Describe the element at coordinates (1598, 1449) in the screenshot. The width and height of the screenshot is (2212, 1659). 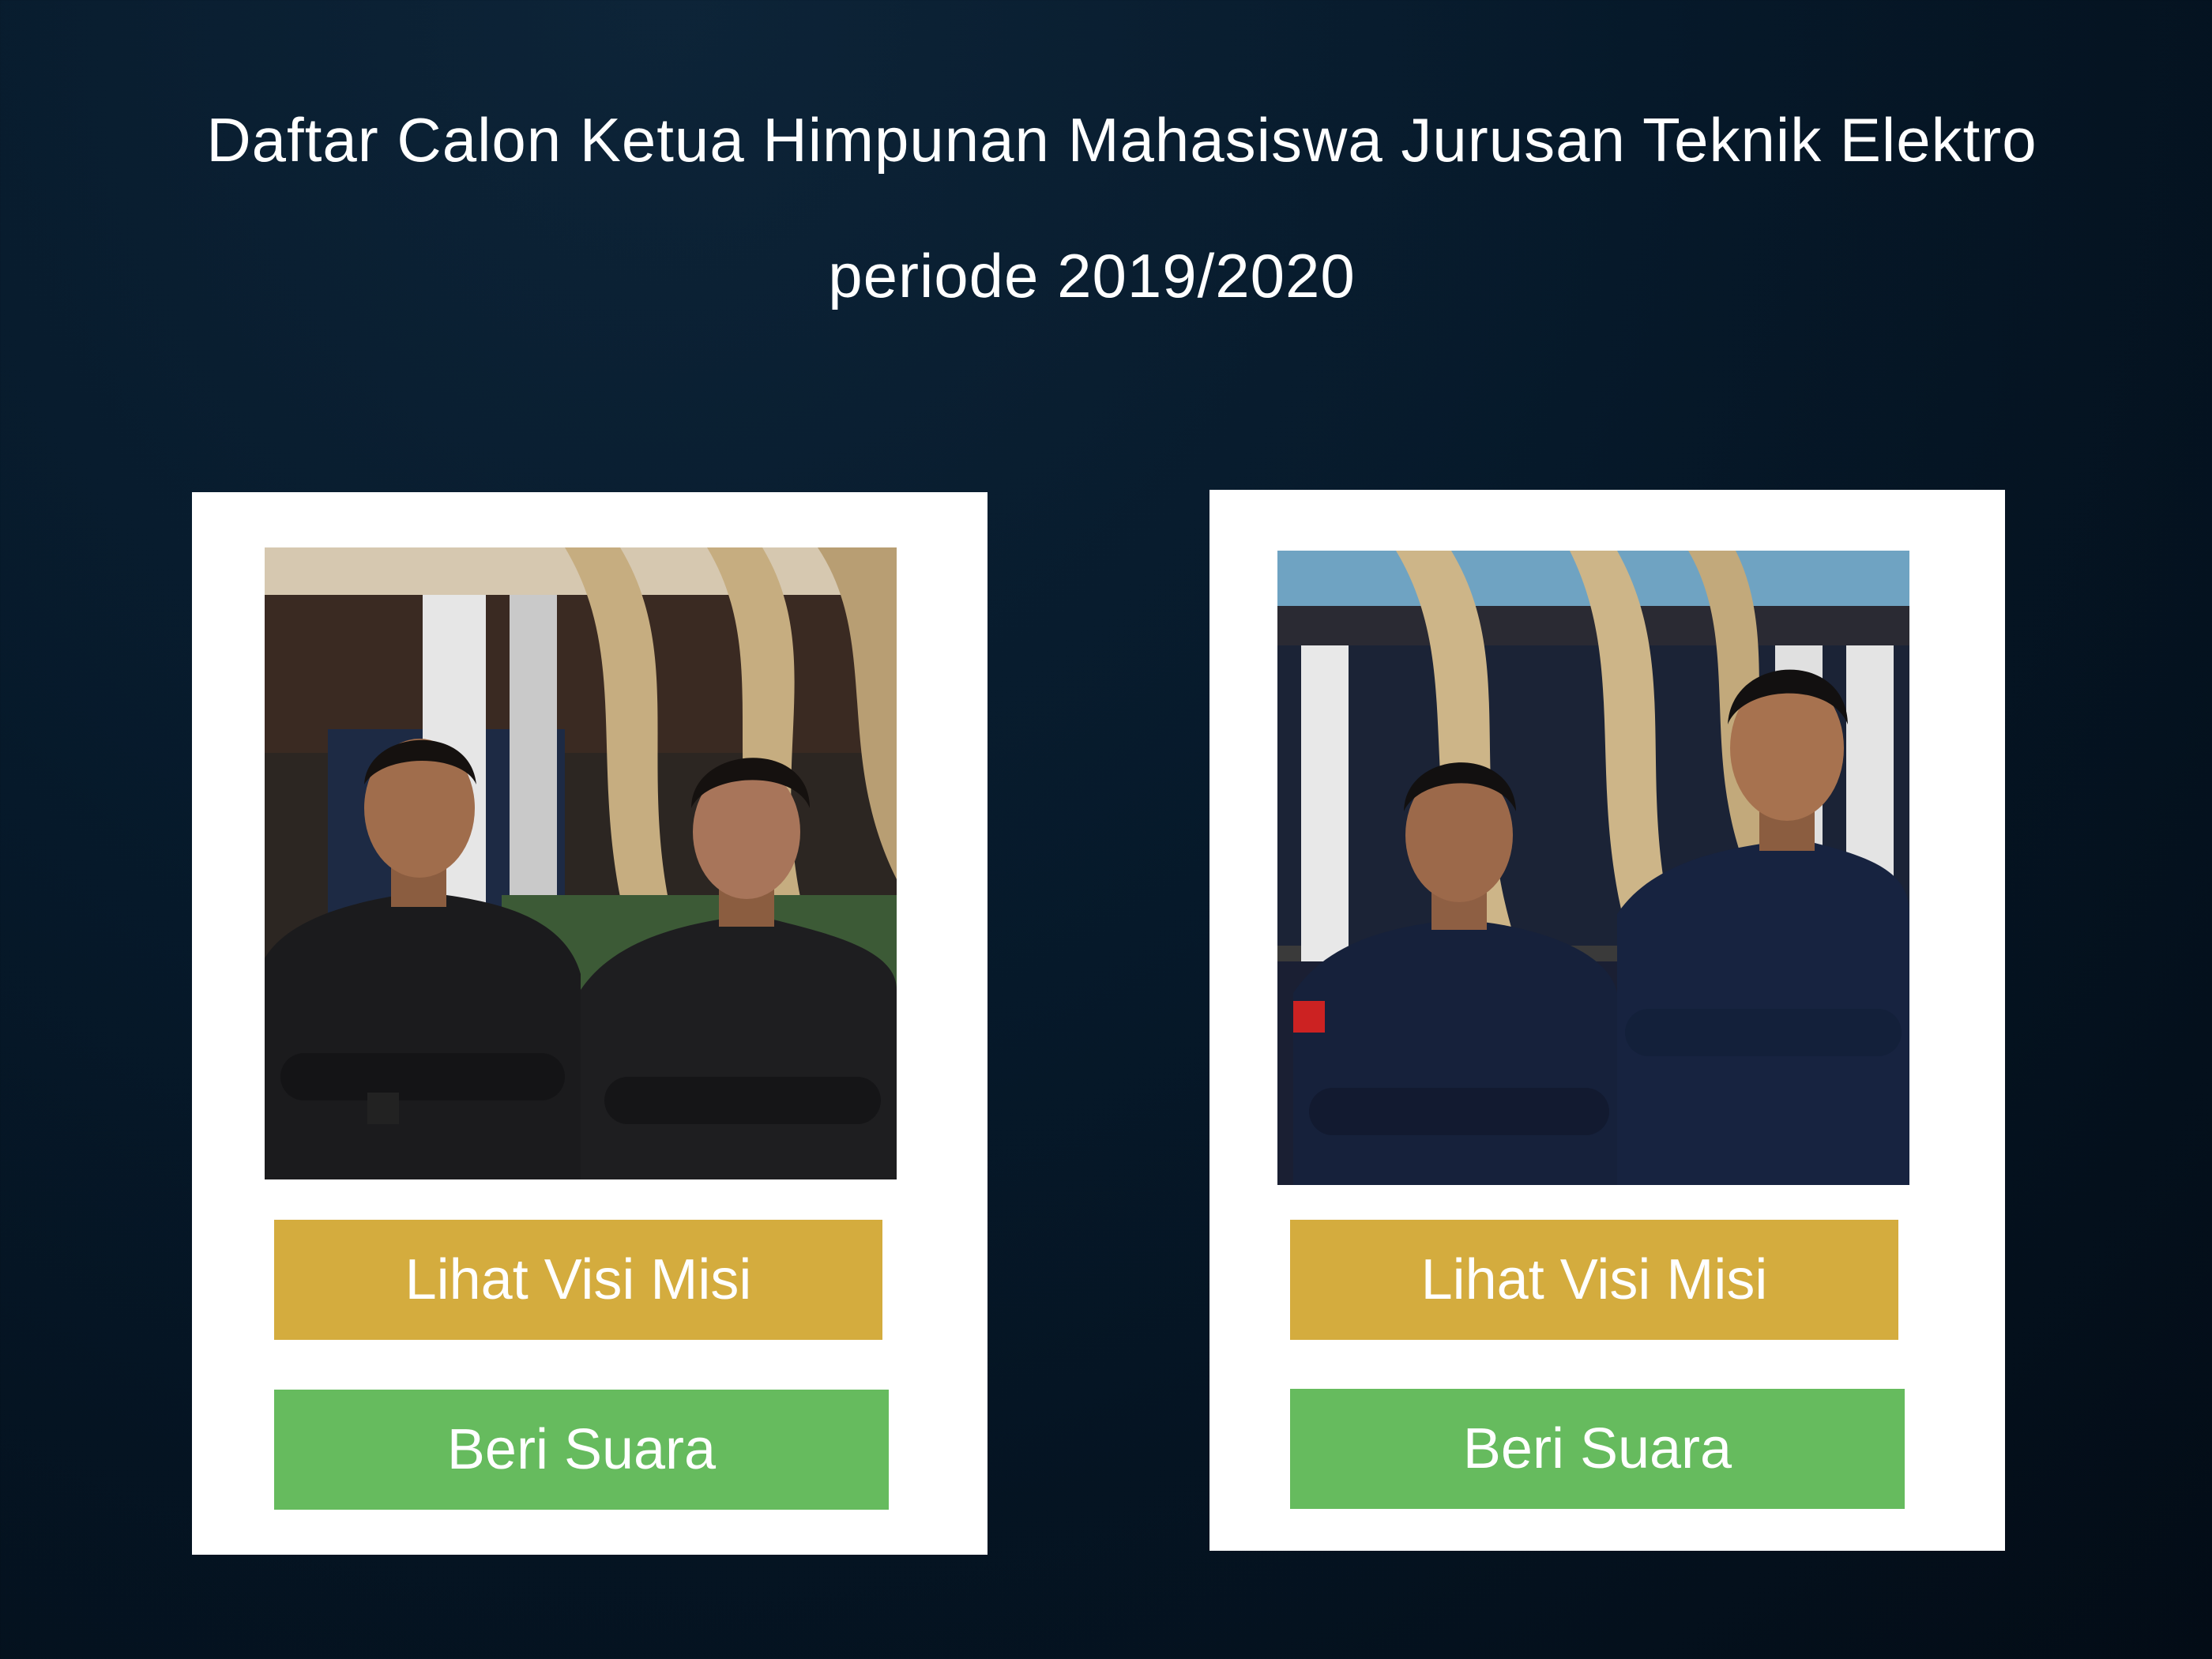
I see `vote-button-2: Beri Suara` at that location.